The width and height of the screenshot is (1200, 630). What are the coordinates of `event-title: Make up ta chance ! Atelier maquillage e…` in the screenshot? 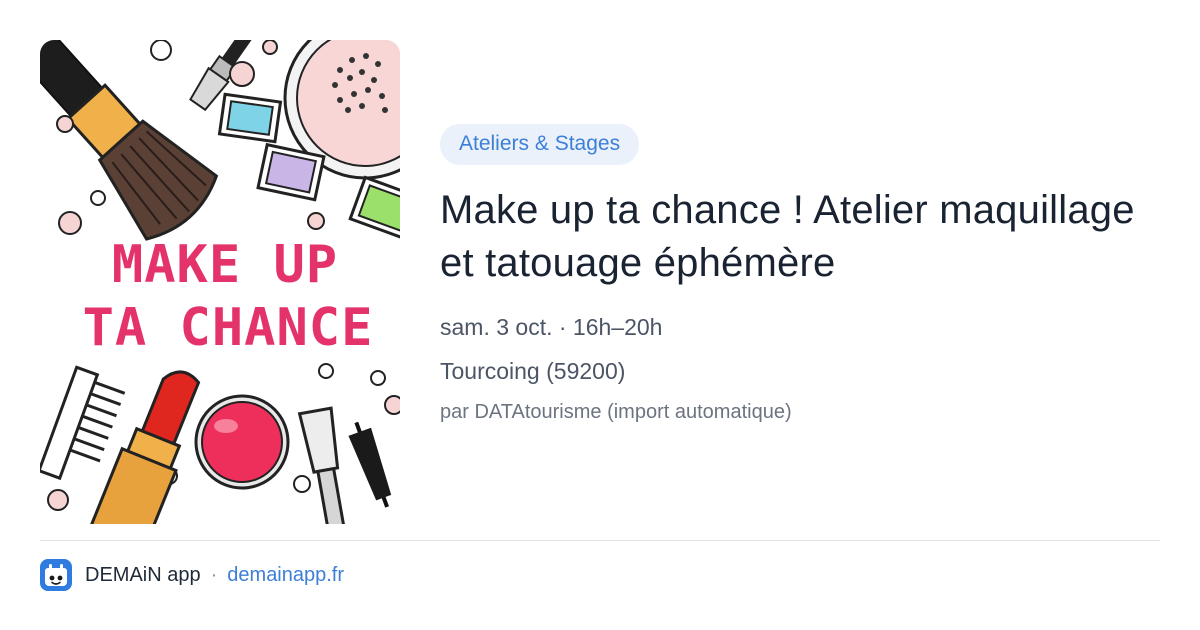 It's located at (800, 237).